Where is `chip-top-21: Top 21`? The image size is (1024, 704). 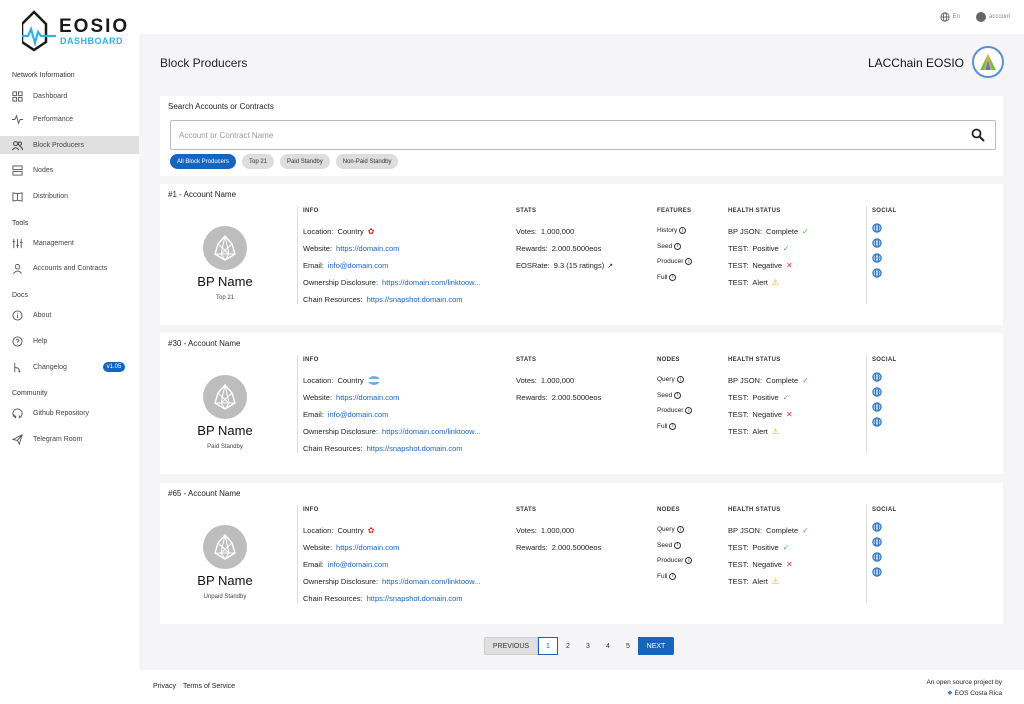 chip-top-21: Top 21 is located at coordinates (258, 161).